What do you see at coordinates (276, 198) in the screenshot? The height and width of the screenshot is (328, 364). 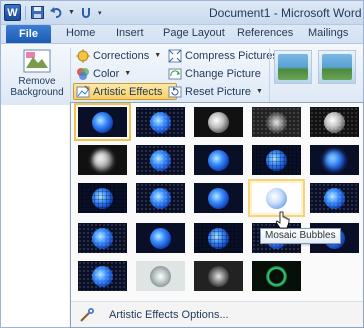 I see `effect-thumbnail-mosaic-bubbles` at bounding box center [276, 198].